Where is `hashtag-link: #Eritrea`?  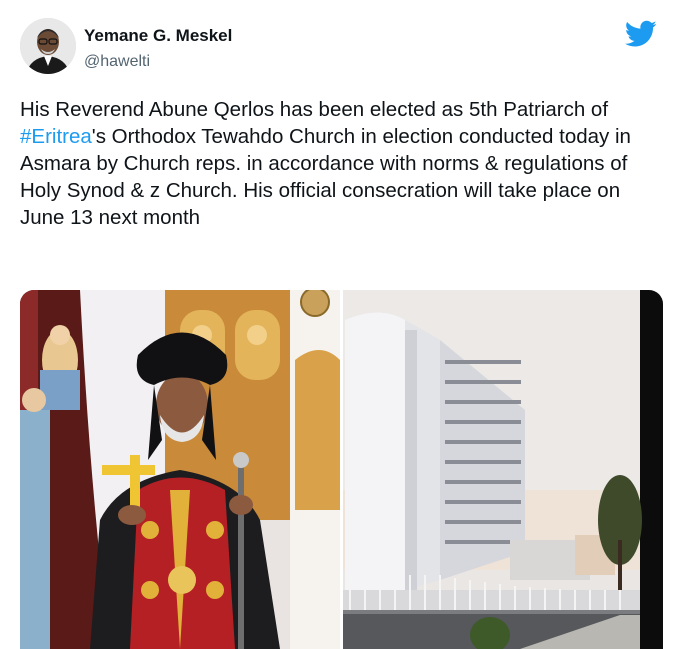
hashtag-link: #Eritrea is located at coordinates (56, 136).